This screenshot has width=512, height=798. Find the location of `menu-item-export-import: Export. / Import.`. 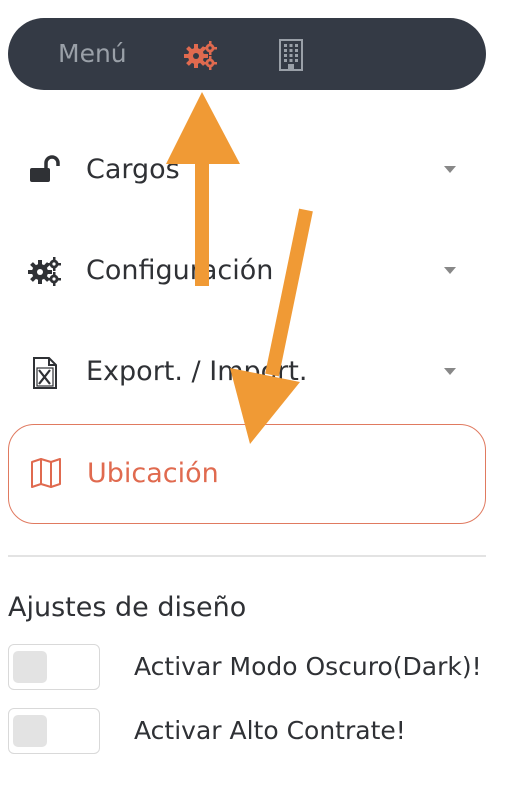

menu-item-export-import: Export. / Import. is located at coordinates (247, 372).